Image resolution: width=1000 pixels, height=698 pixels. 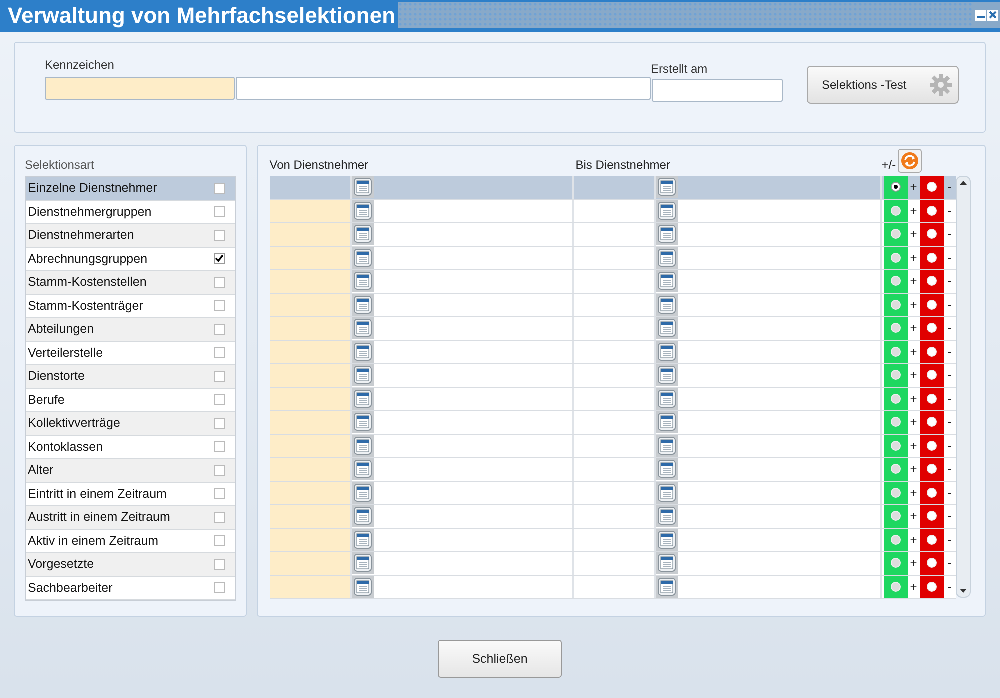 What do you see at coordinates (140, 88) in the screenshot?
I see `kennzeichen-field` at bounding box center [140, 88].